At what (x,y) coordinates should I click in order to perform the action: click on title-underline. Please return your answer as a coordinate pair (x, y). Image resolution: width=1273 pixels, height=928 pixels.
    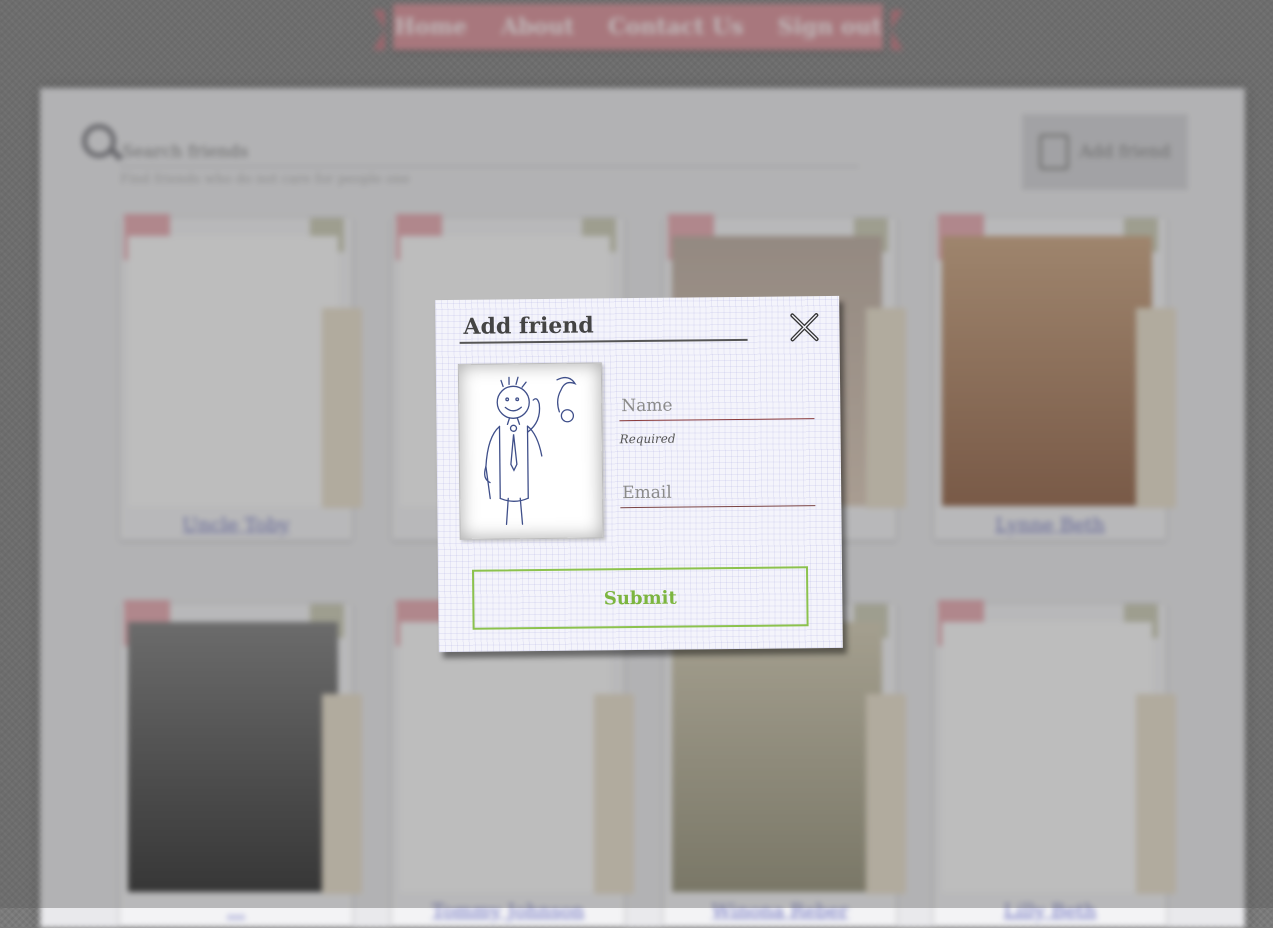
    Looking at the image, I should click on (603, 341).